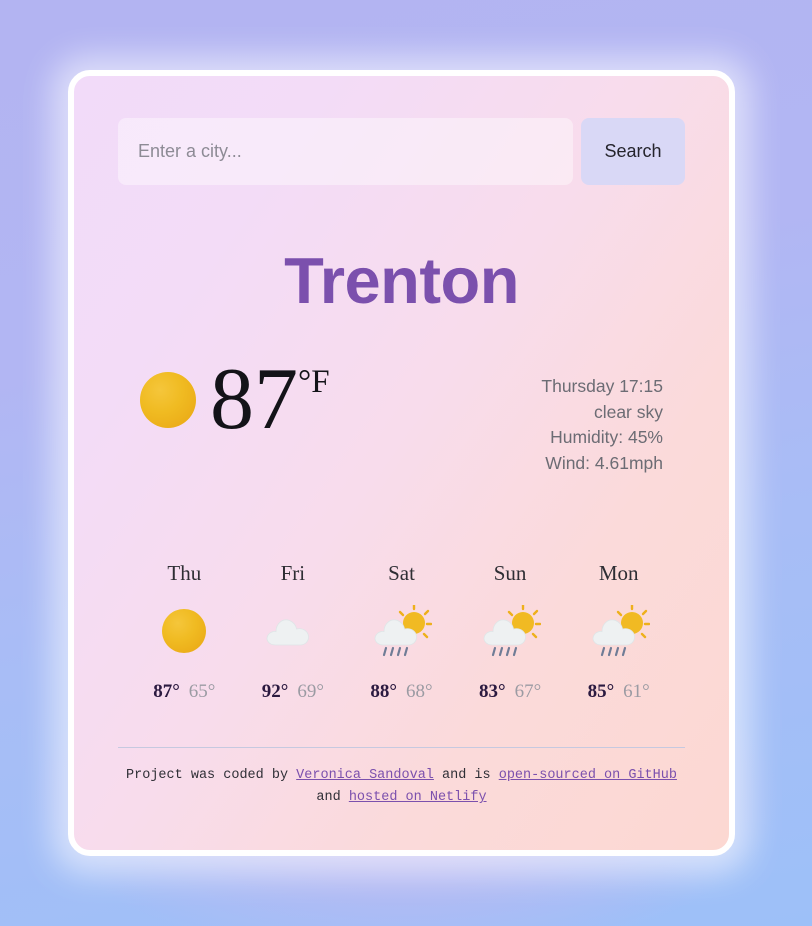  What do you see at coordinates (211, 775) in the screenshot?
I see `footer-text-1: Project was coded by` at bounding box center [211, 775].